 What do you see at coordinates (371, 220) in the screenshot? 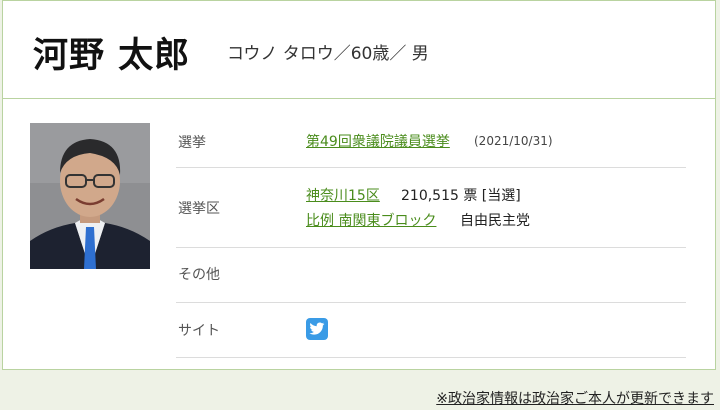
I see `pr-block-link: 比例 南関東ブロック` at bounding box center [371, 220].